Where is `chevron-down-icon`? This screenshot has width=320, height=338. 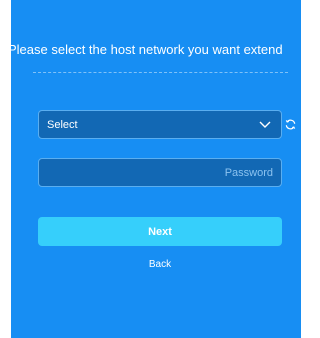 chevron-down-icon is located at coordinates (265, 124).